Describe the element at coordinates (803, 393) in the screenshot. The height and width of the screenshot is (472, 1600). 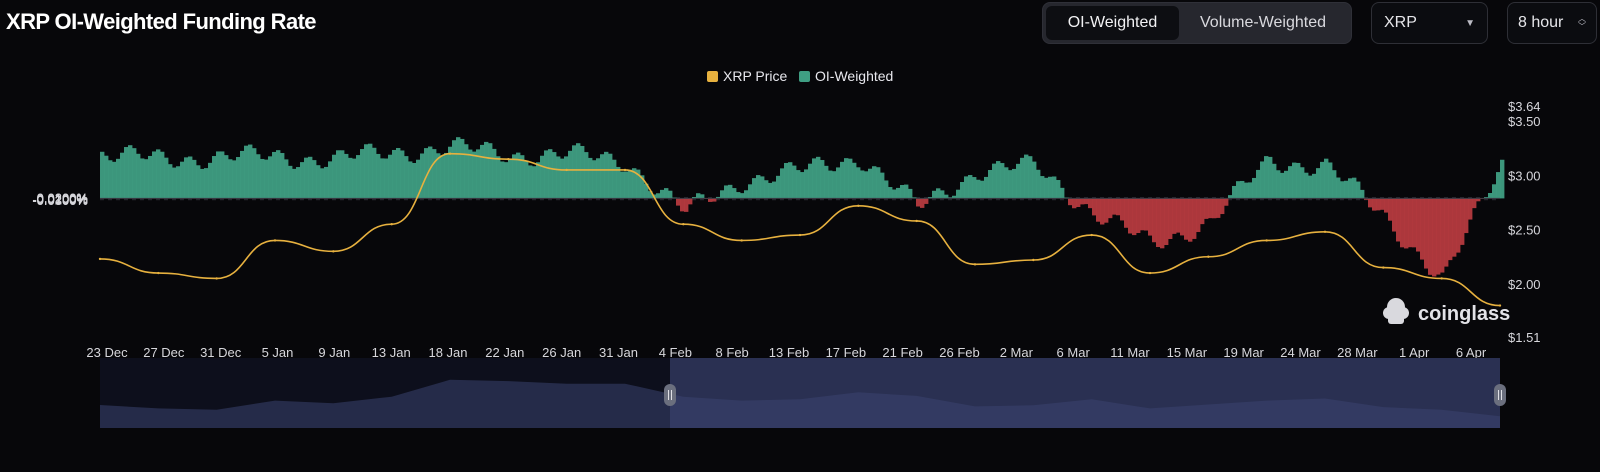
I see `range-navigator` at that location.